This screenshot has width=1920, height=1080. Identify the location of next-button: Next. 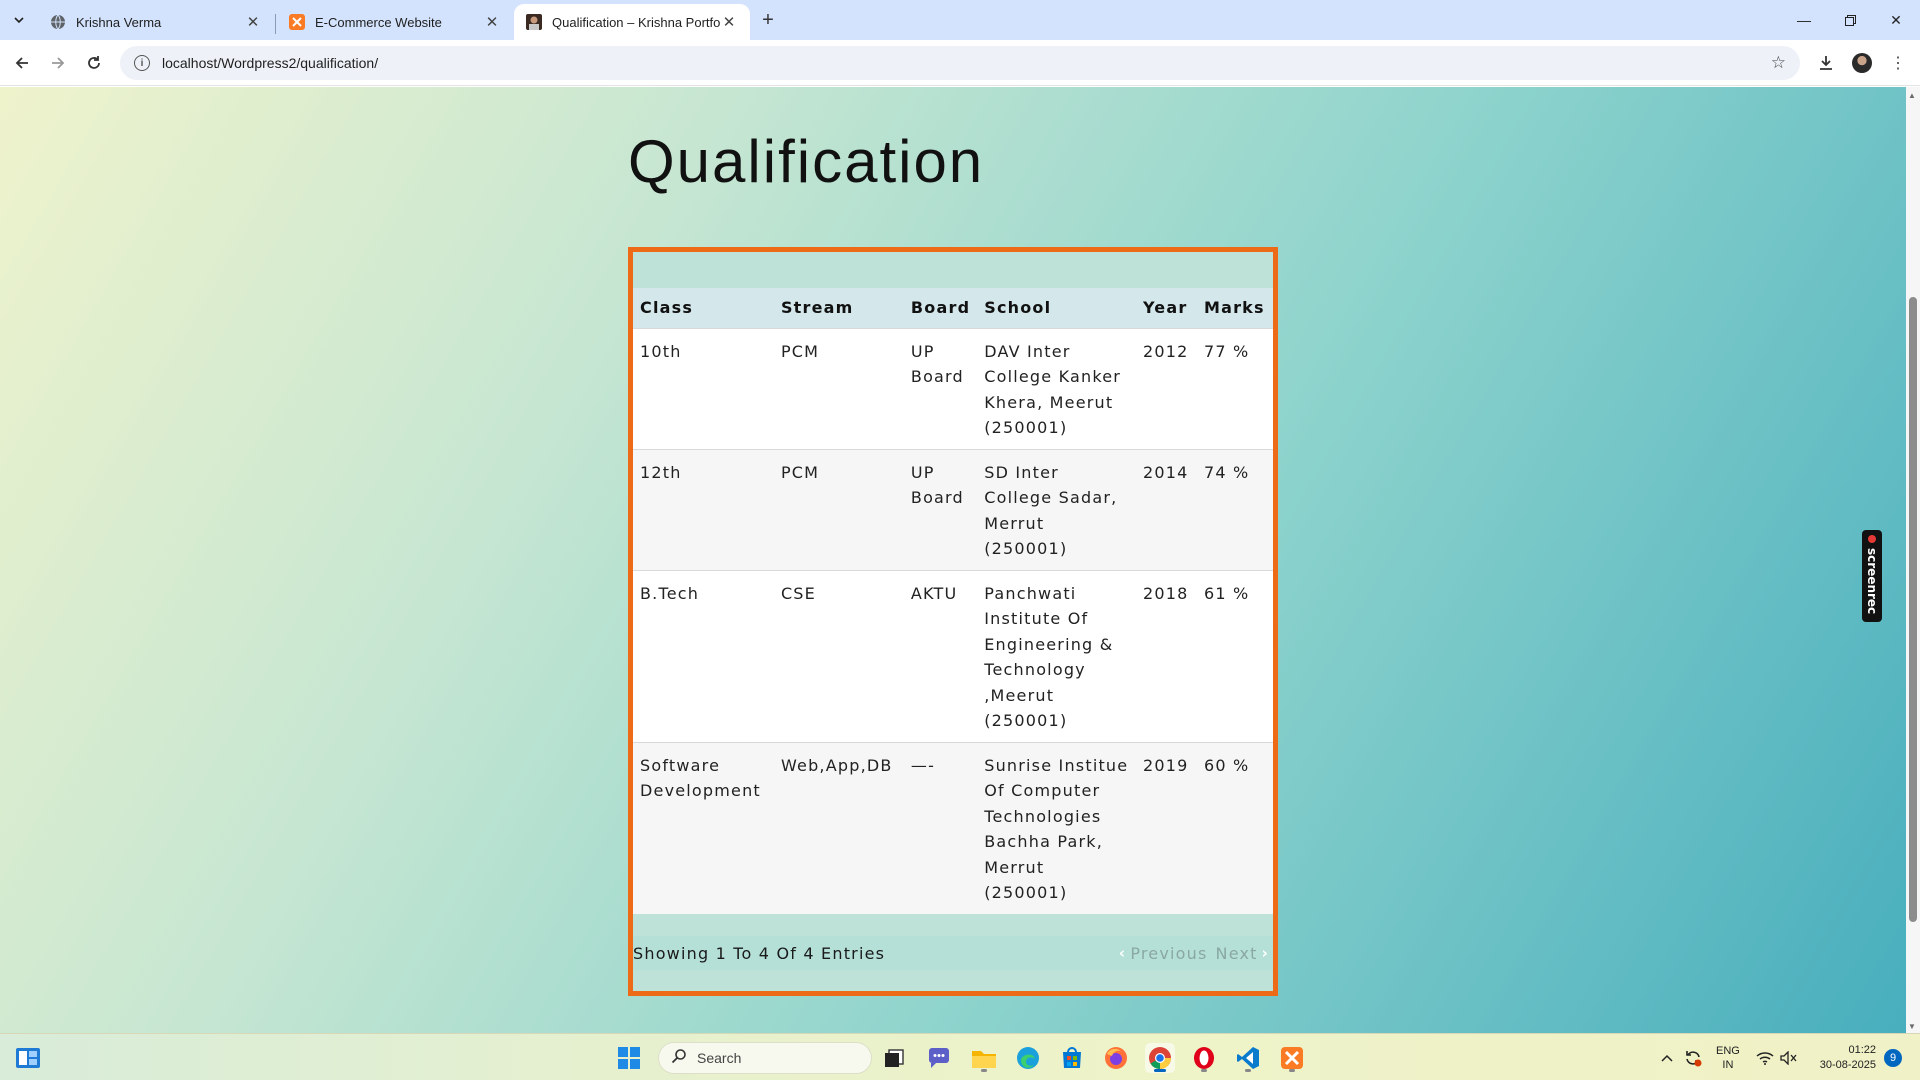
(1237, 953).